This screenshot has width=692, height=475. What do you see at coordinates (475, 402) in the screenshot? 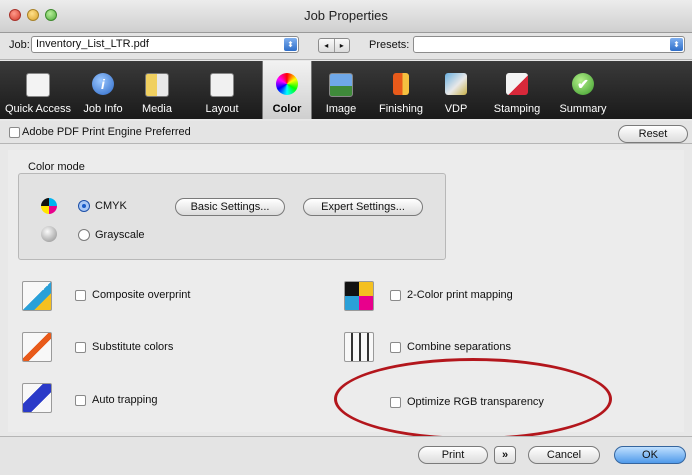
I see `optimize-rgb-label: Optimize RGB transparency` at bounding box center [475, 402].